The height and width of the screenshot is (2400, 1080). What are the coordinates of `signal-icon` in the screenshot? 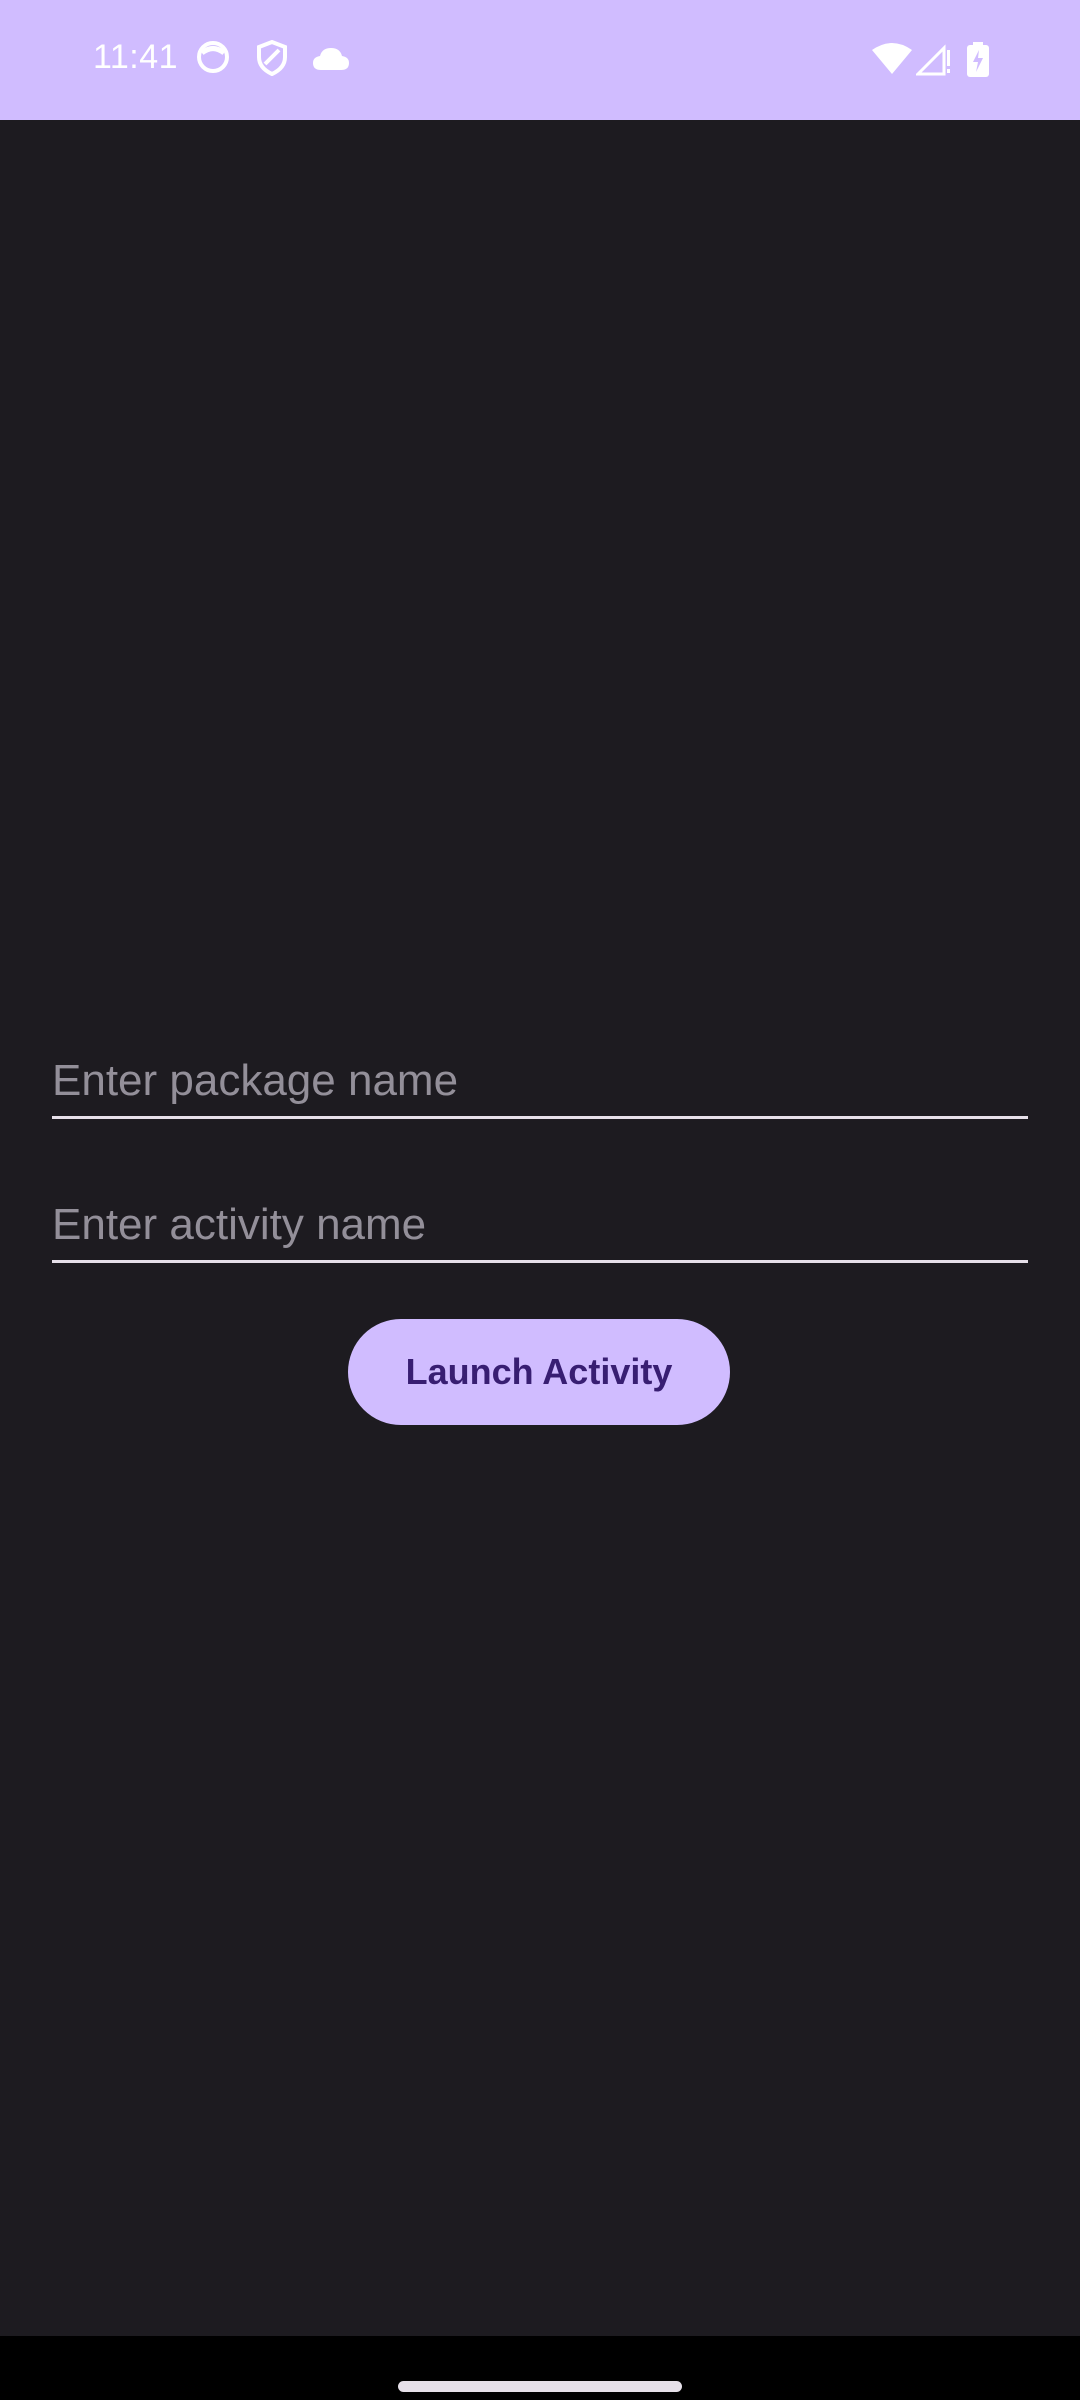 It's located at (932, 61).